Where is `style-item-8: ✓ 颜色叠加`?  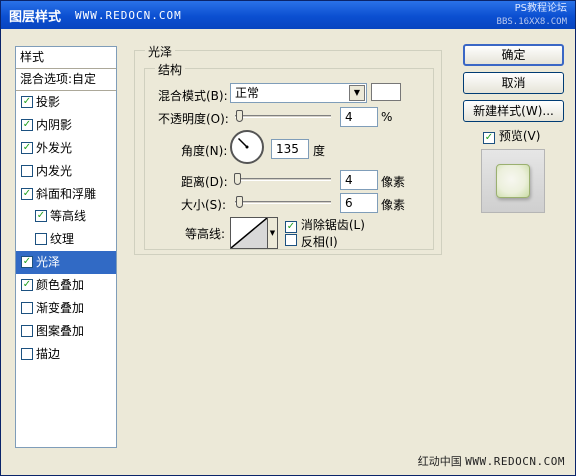
style-item-8: ✓ 颜色叠加 is located at coordinates (66, 285).